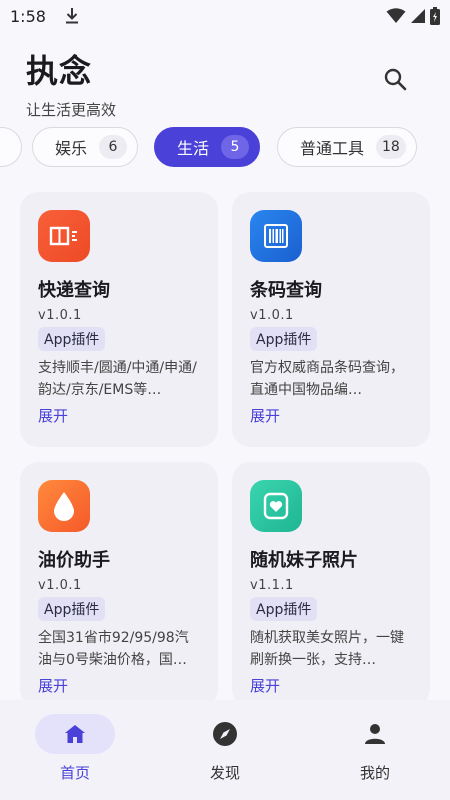 This screenshot has width=450, height=800. I want to click on plugin-card: 条码查询 v1.0.1 App插件 官方权威商品条码查询，直通中国物品编… 展开, so click(331, 319).